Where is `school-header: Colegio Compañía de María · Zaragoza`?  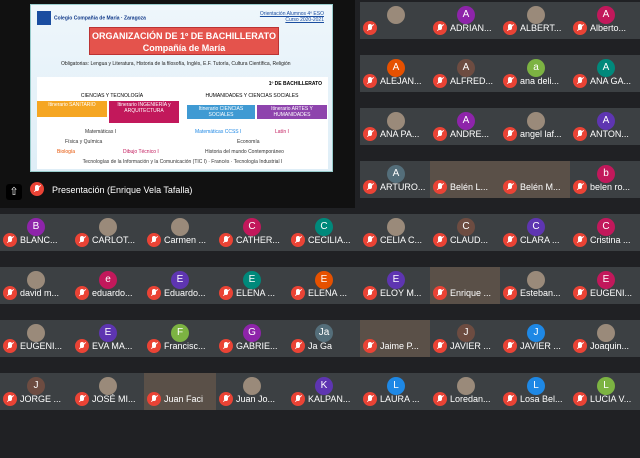 school-header: Colegio Compañía de María · Zaragoza is located at coordinates (91, 18).